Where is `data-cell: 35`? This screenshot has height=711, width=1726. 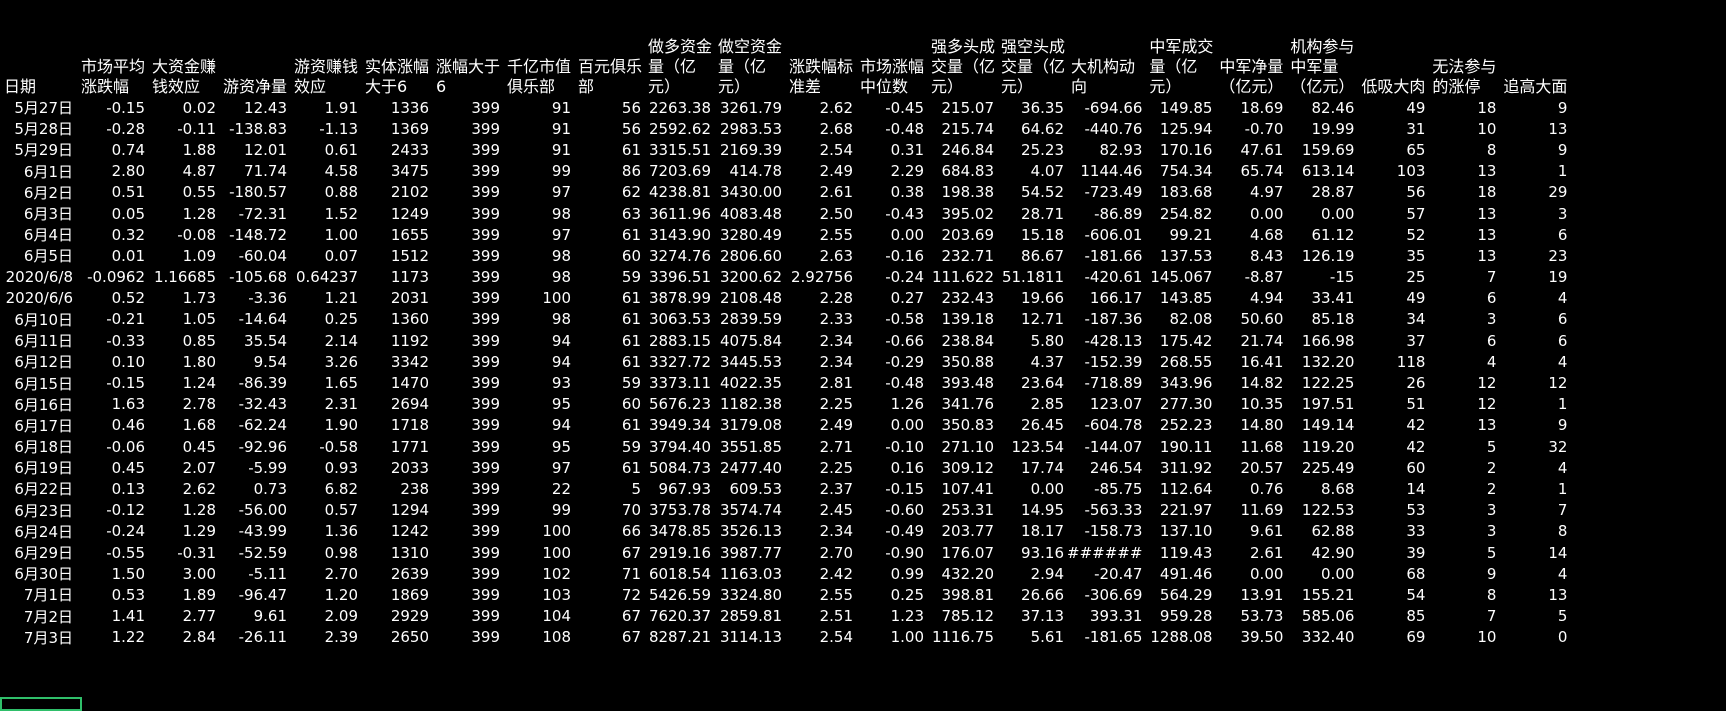
data-cell: 35 is located at coordinates (1392, 255).